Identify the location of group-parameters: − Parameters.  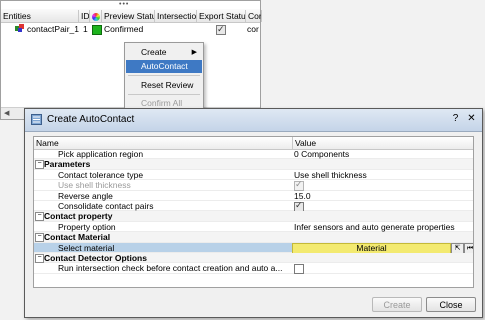
(253, 164).